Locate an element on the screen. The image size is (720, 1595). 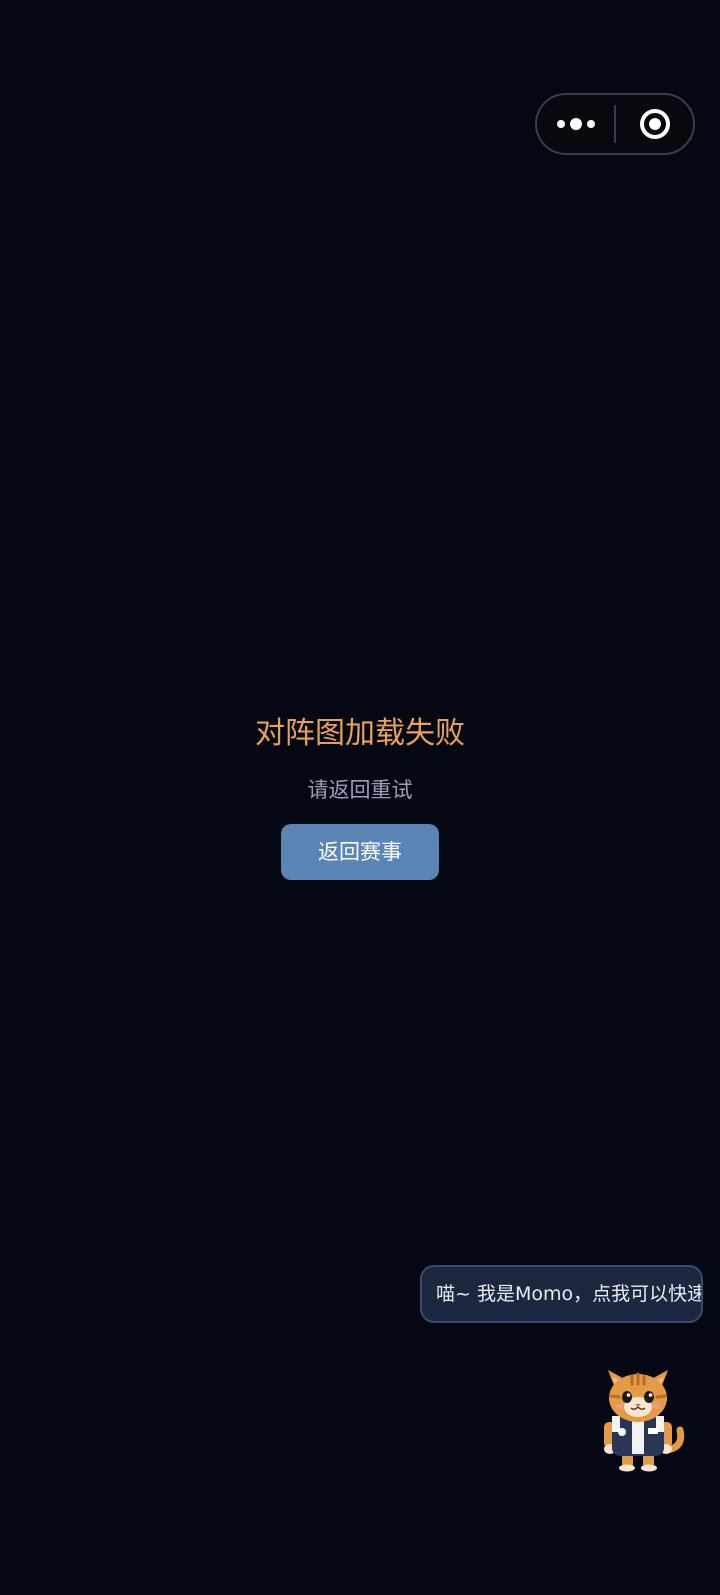
mascot-speech-bubble: 喵~ 我是Momo，点我可以快速导 is located at coordinates (561, 1294).